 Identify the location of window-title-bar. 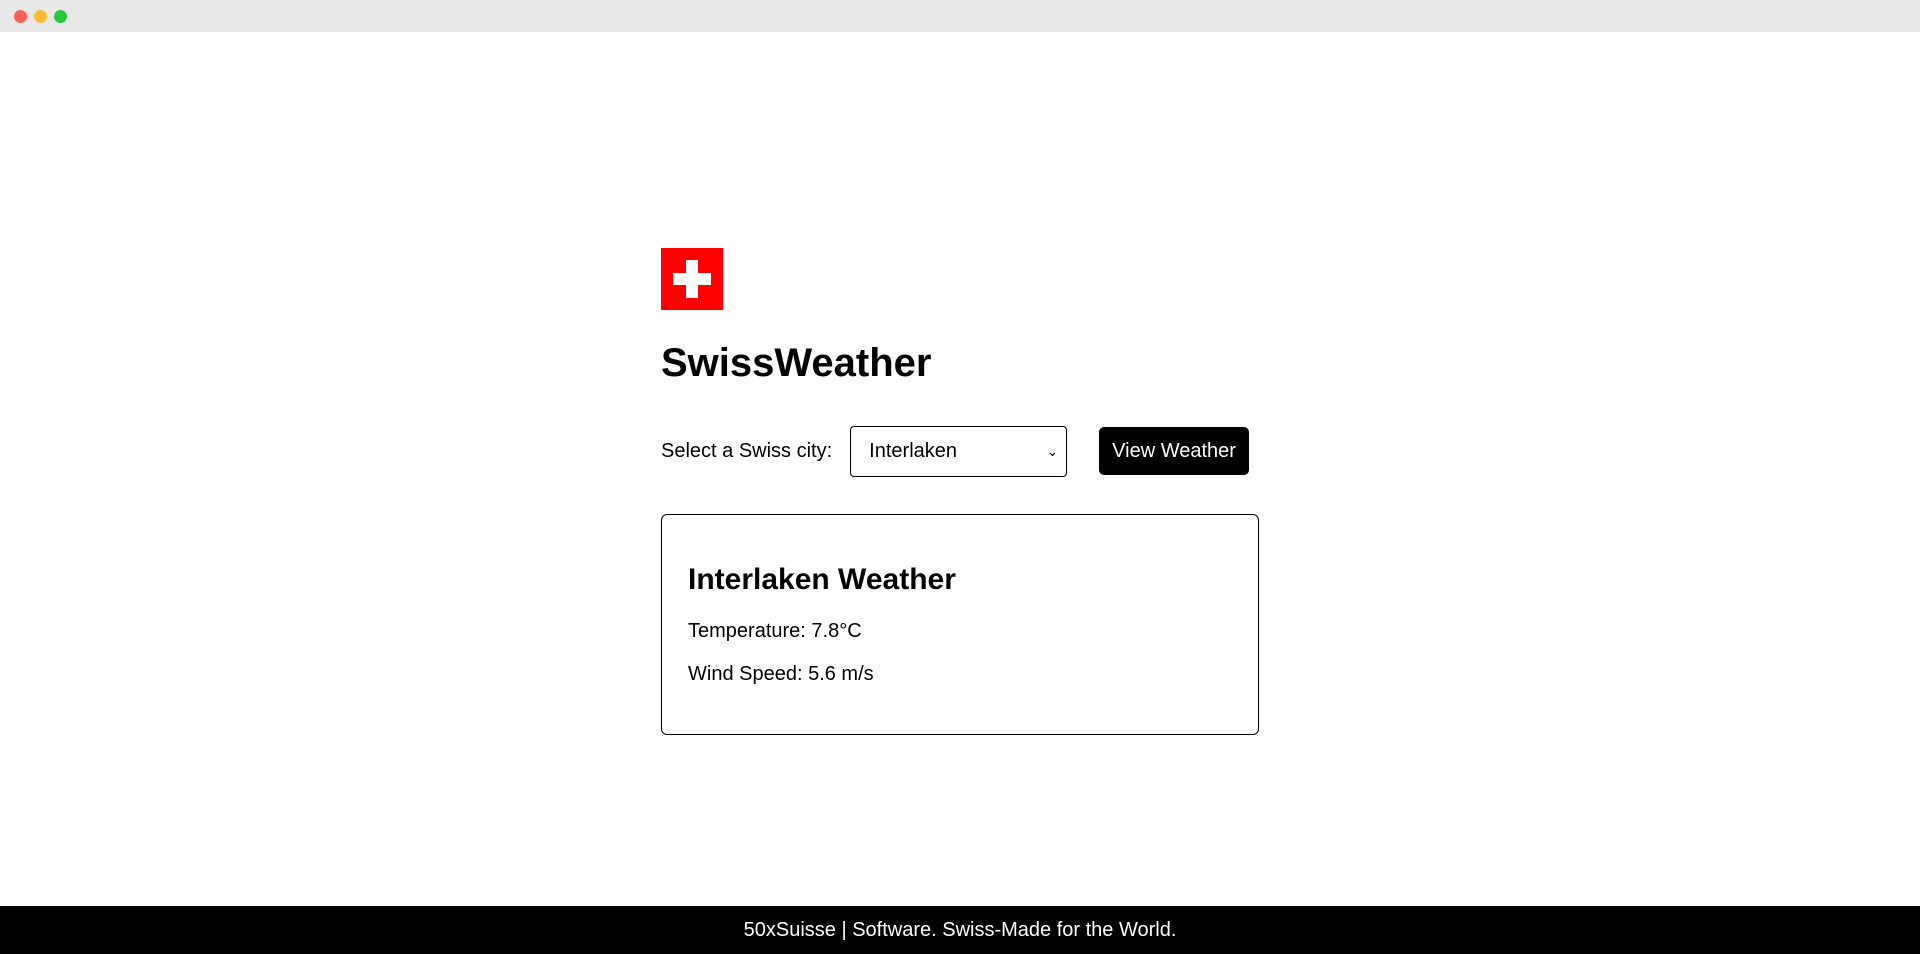
(960, 16).